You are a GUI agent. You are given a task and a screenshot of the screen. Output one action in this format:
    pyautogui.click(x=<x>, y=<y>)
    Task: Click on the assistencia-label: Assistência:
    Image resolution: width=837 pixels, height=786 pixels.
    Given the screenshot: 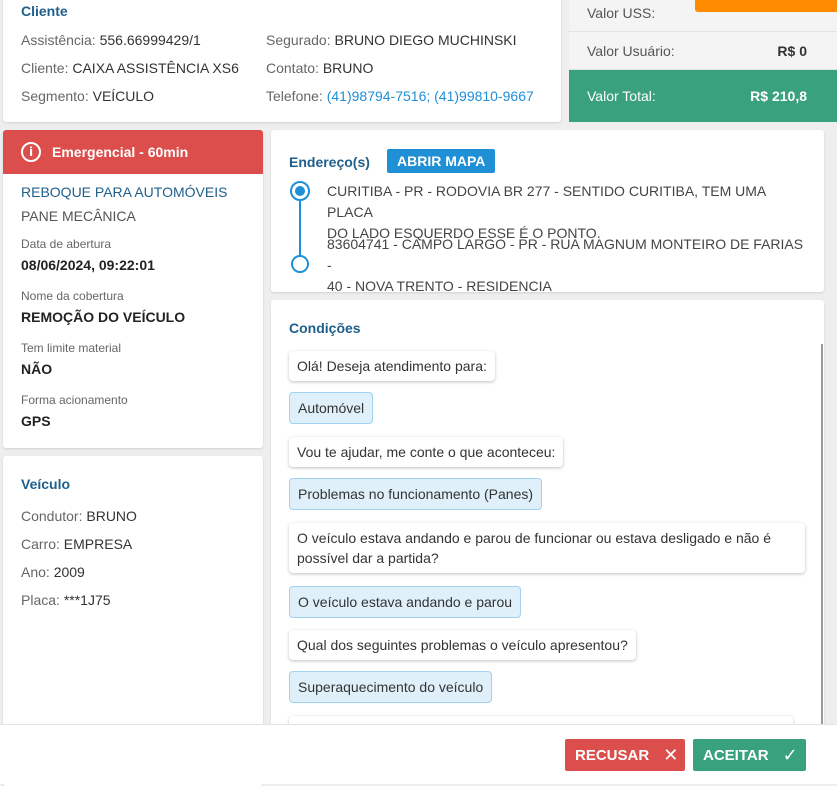 What is the action you would take?
    pyautogui.click(x=58, y=40)
    